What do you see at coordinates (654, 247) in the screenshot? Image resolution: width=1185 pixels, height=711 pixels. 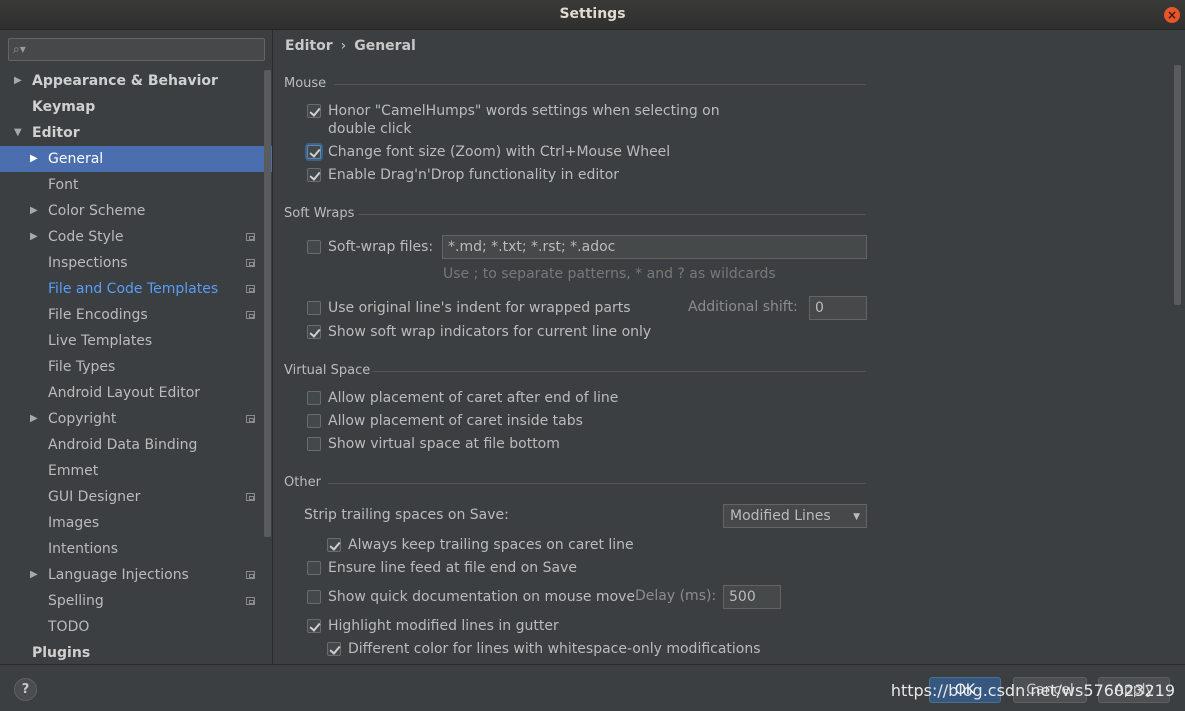 I see `soft-wrap-files-input: *.md; *.txt; *.rst; *.adoc` at bounding box center [654, 247].